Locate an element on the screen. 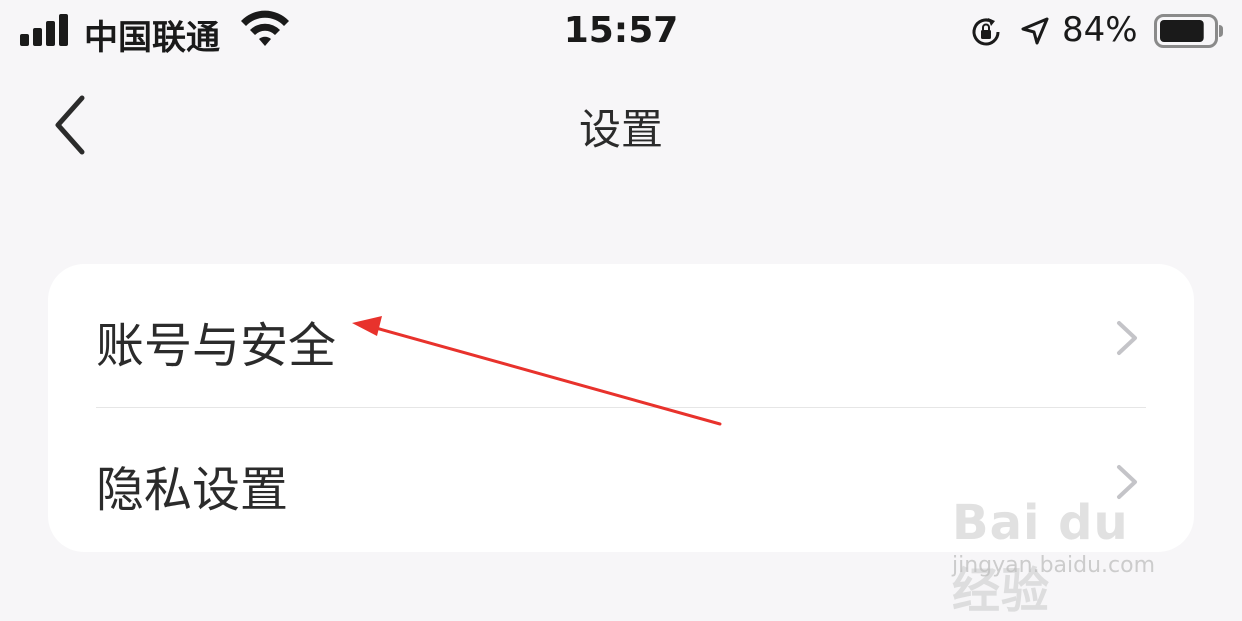 The height and width of the screenshot is (621, 1242). account-security-label: 账号与安全 is located at coordinates (216, 346).